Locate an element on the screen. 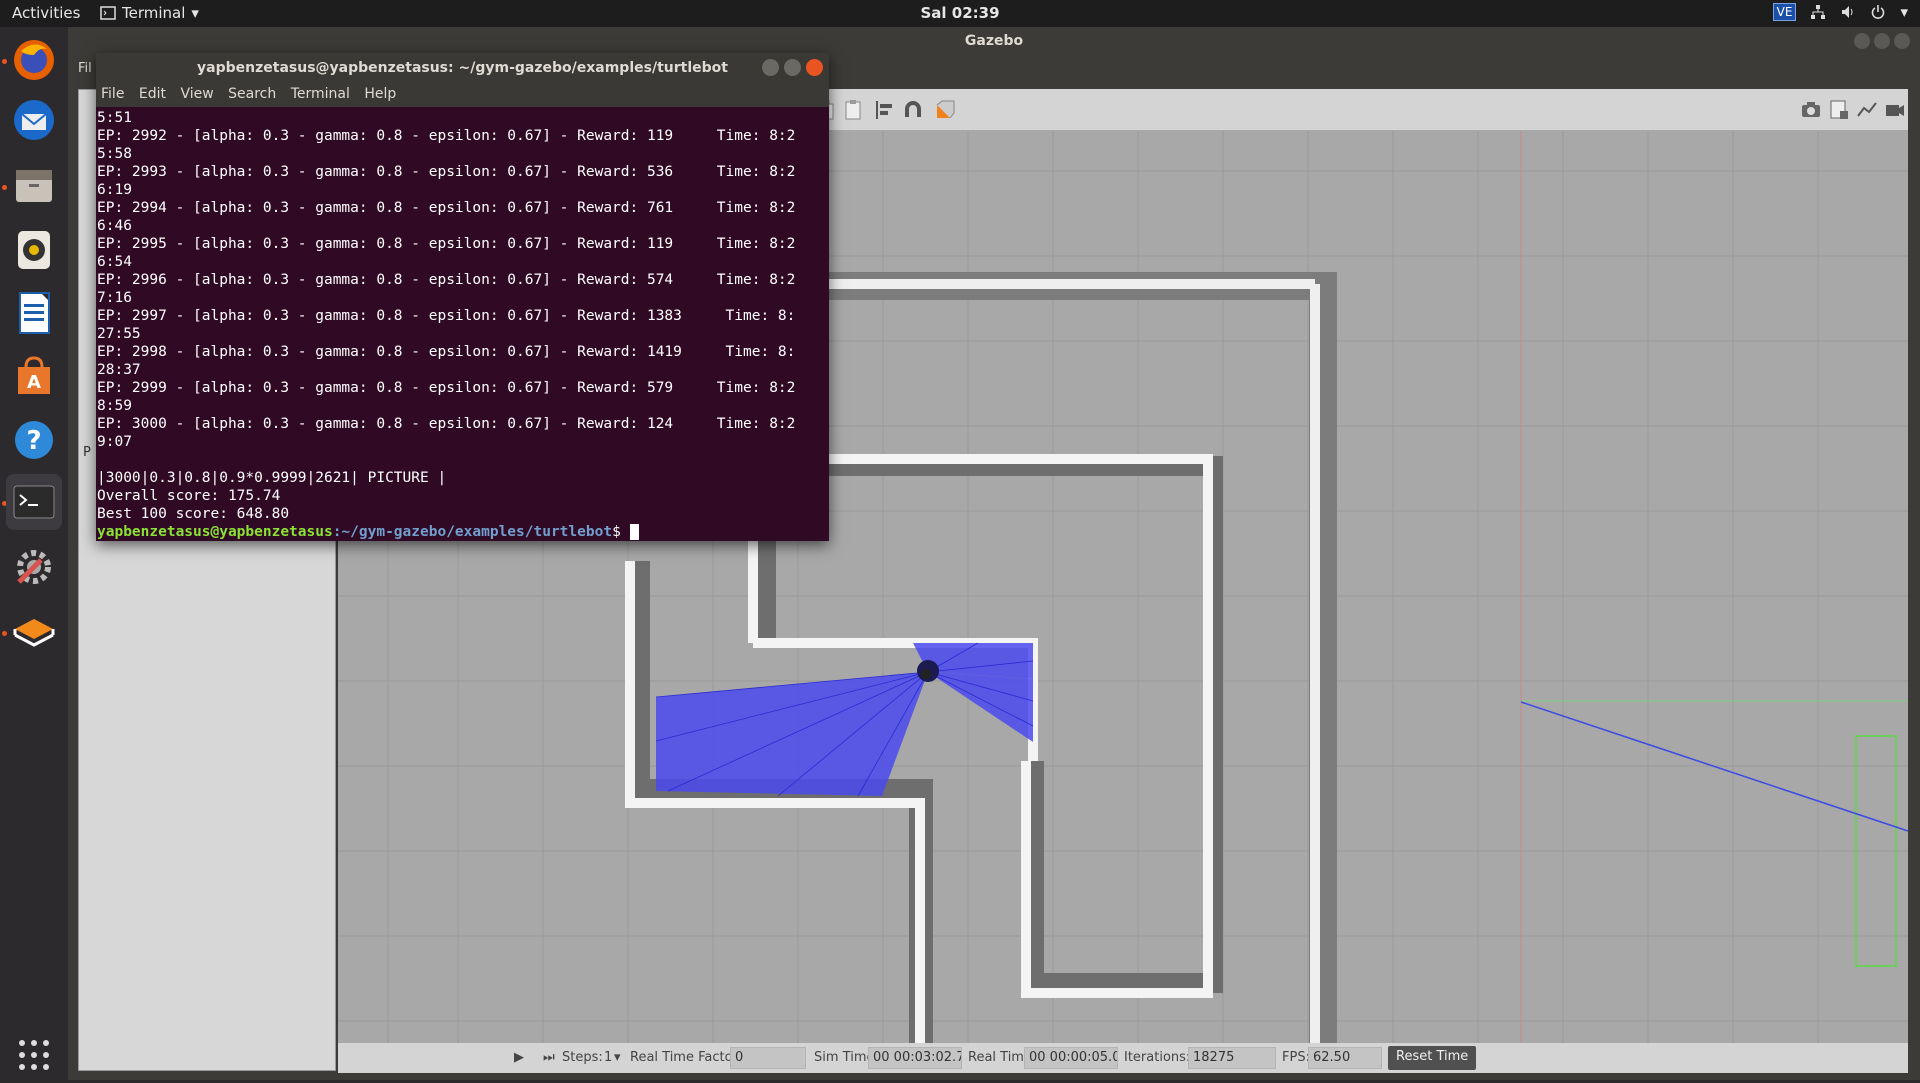 Image resolution: width=1920 pixels, height=1083 pixels. steps-dropdown-icon: ▾ is located at coordinates (617, 1057).